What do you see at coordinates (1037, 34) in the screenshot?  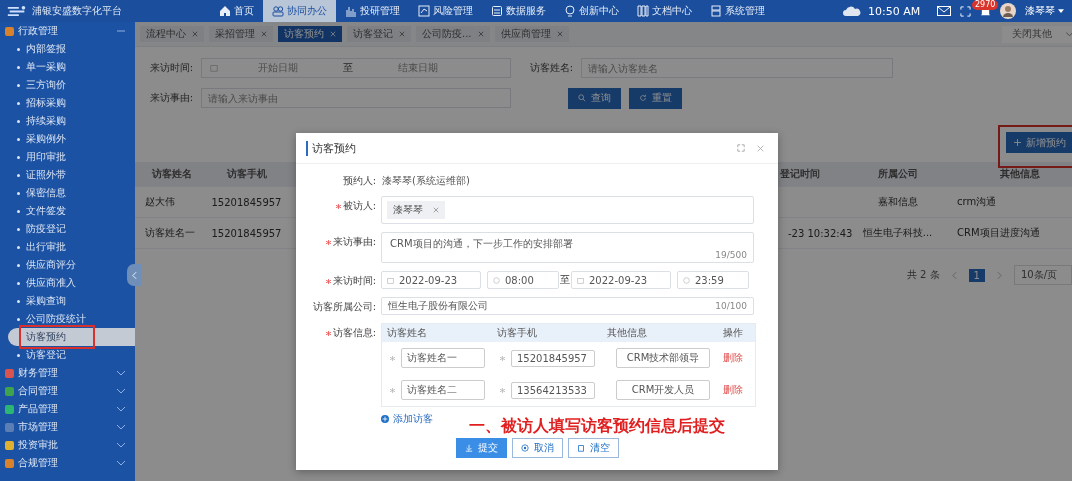 I see `close-others-dropdown: 关闭其他` at bounding box center [1037, 34].